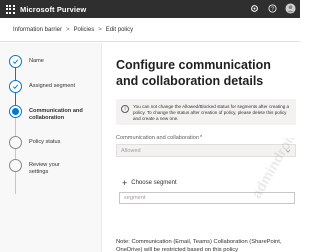 The image size is (320, 252). I want to click on choose-segment-label: Choose segment, so click(154, 183).